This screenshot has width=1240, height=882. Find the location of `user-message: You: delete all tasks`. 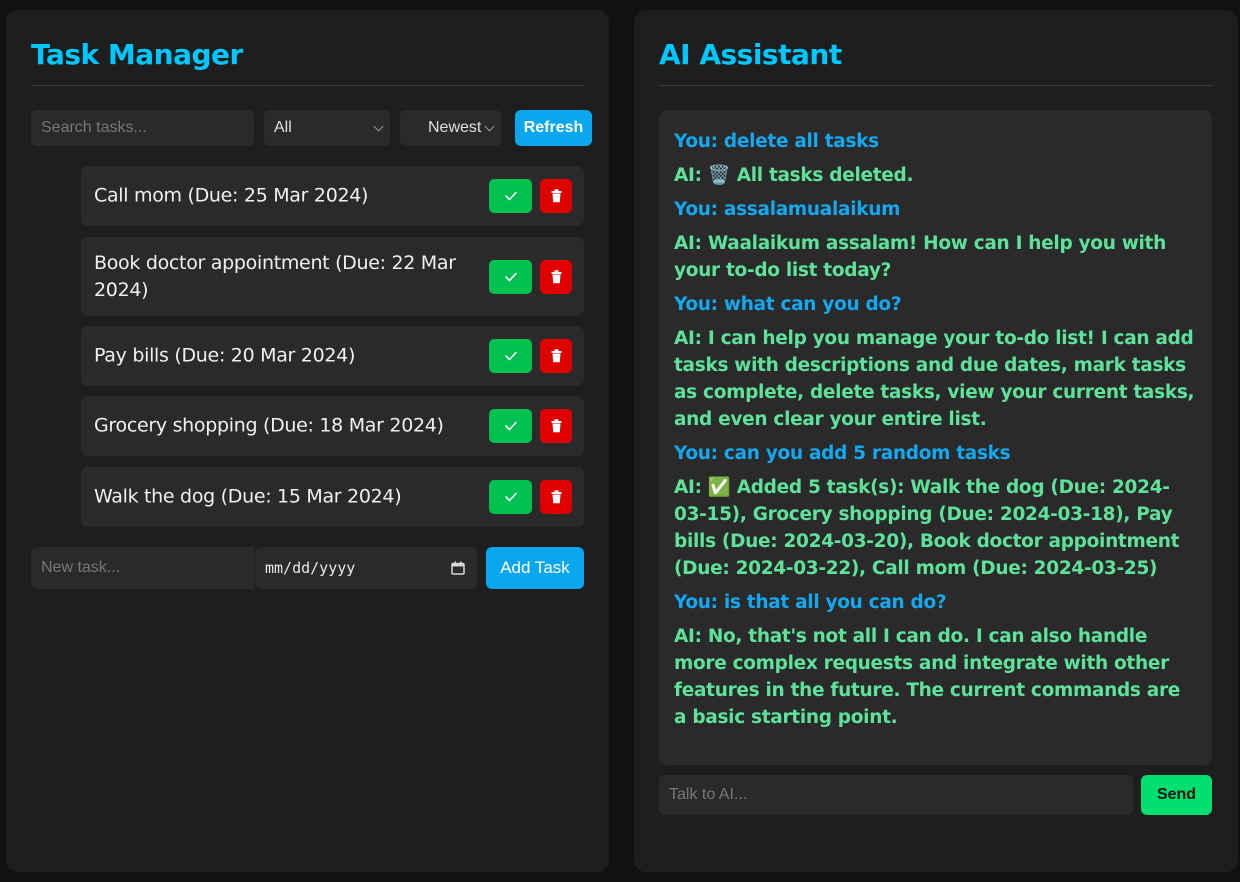

user-message: You: delete all tasks is located at coordinates (776, 141).